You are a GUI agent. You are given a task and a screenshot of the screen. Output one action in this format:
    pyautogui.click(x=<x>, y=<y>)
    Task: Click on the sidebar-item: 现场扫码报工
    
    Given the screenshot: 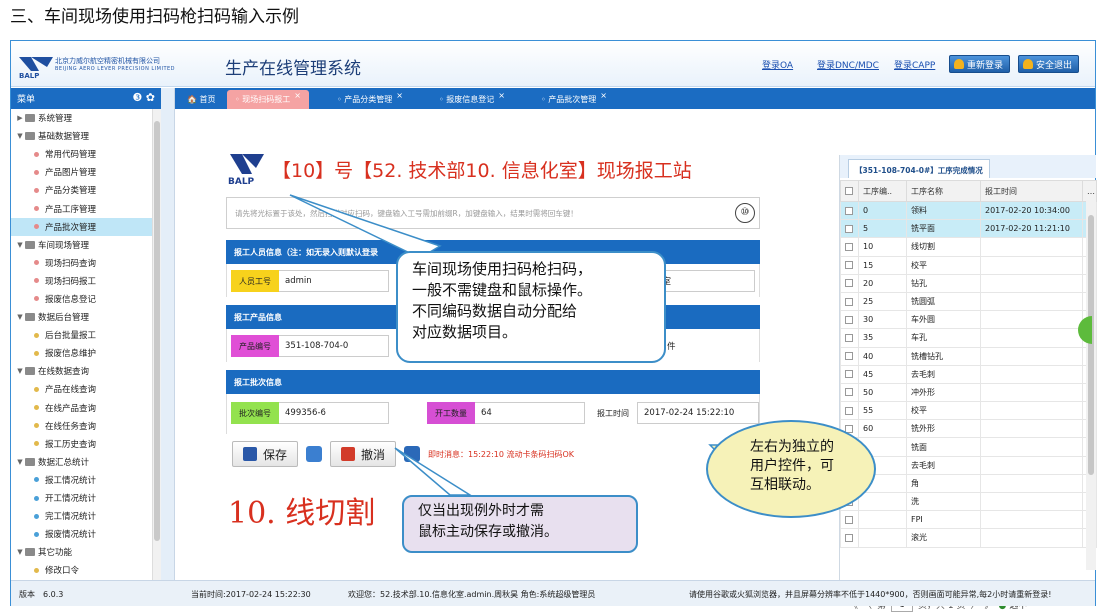 What is the action you would take?
    pyautogui.click(x=85, y=281)
    